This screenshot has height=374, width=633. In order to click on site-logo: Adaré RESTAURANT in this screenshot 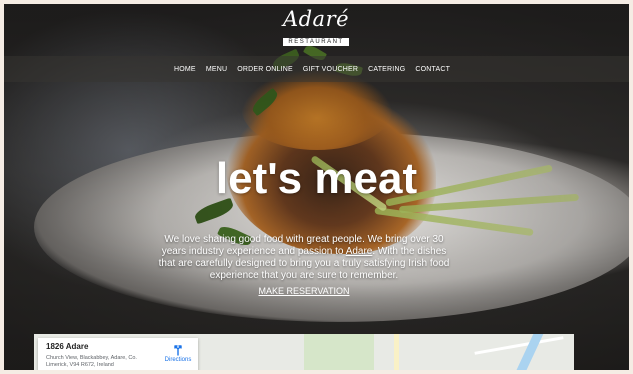, I will do `click(316, 28)`.